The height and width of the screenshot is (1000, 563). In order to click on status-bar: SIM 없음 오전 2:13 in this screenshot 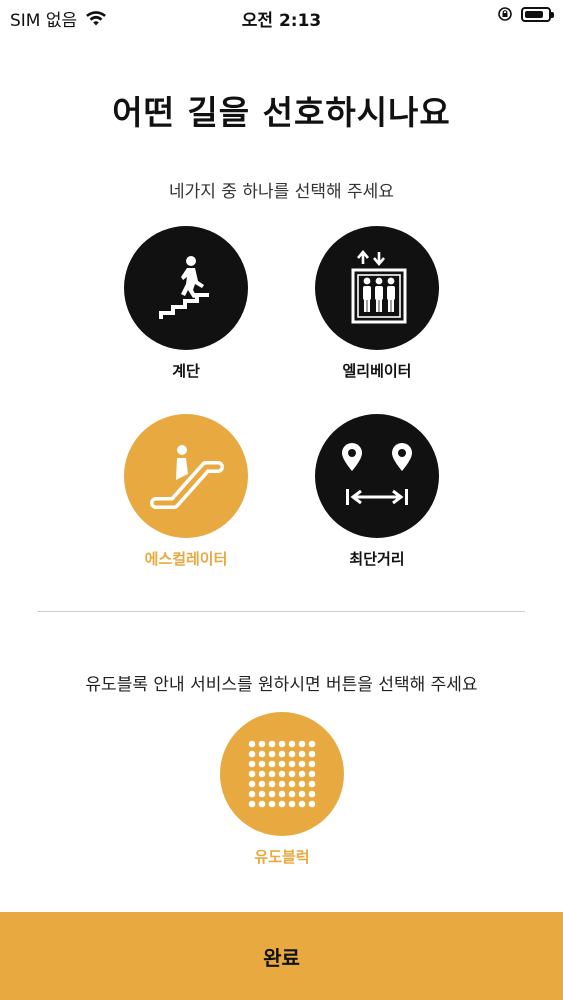, I will do `click(281, 17)`.